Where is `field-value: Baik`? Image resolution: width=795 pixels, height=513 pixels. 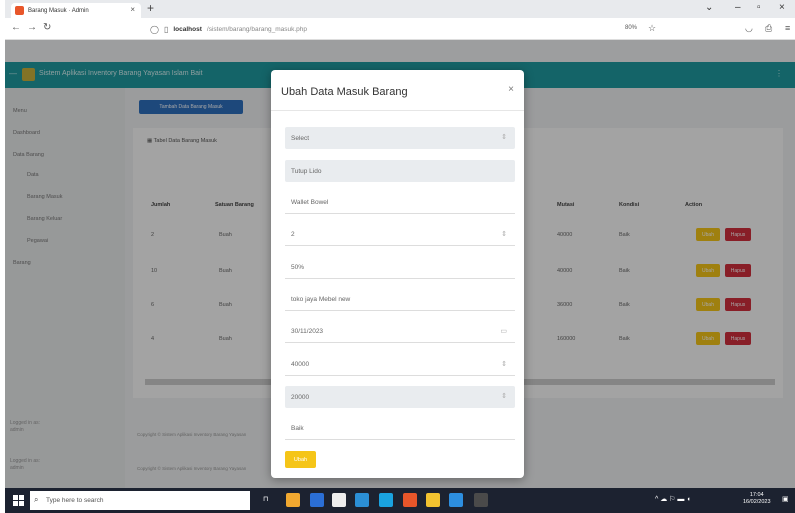 field-value: Baik is located at coordinates (297, 428).